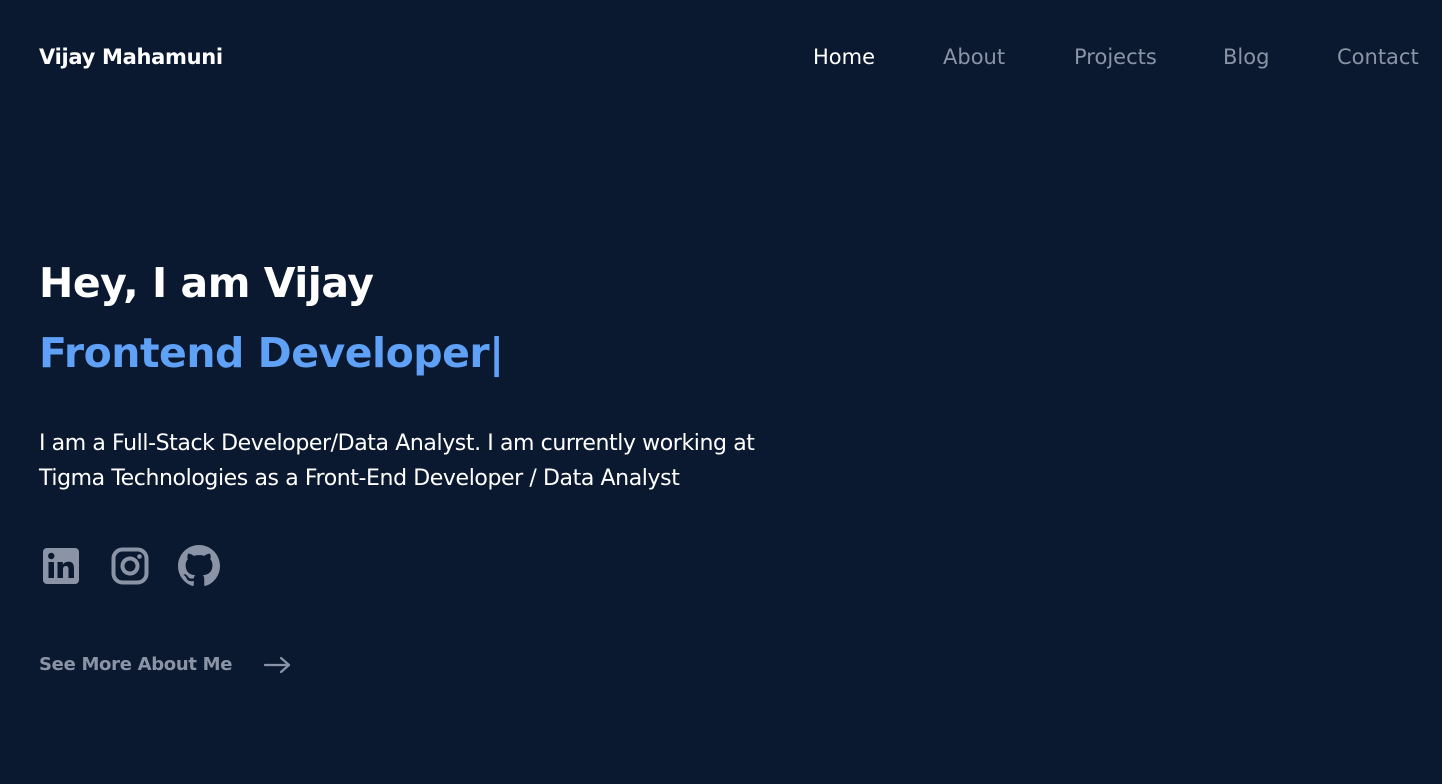 The image size is (1442, 784). I want to click on hero-greeting: Hey, I am Vijay, so click(206, 283).